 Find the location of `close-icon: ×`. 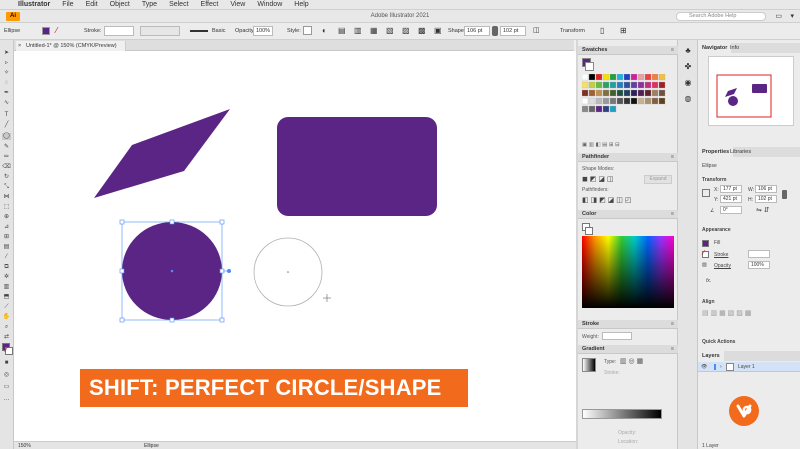

close-icon: × is located at coordinates (19, 46).